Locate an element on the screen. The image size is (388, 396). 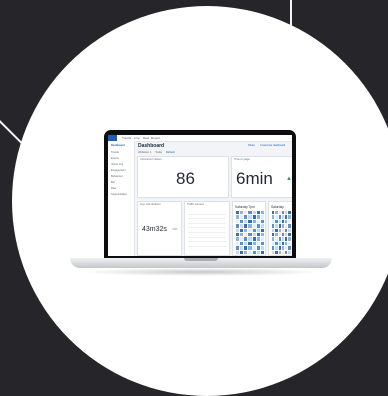
sidebar-item-engagement: Engagement is located at coordinates (118, 170).